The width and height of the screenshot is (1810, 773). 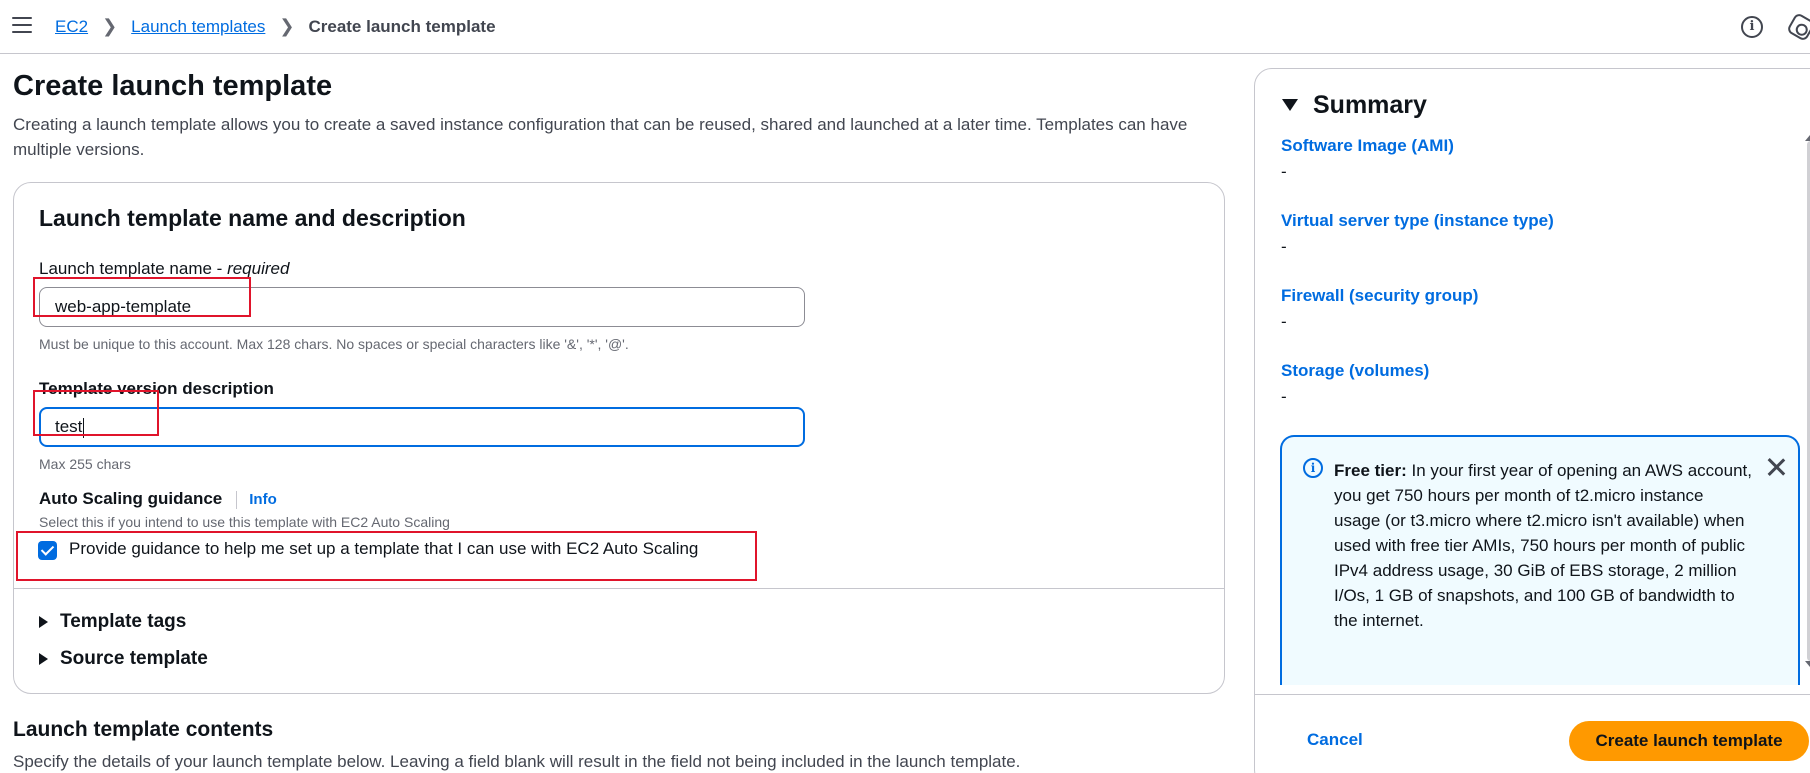 What do you see at coordinates (1370, 105) in the screenshot?
I see `summary-title: Summary` at bounding box center [1370, 105].